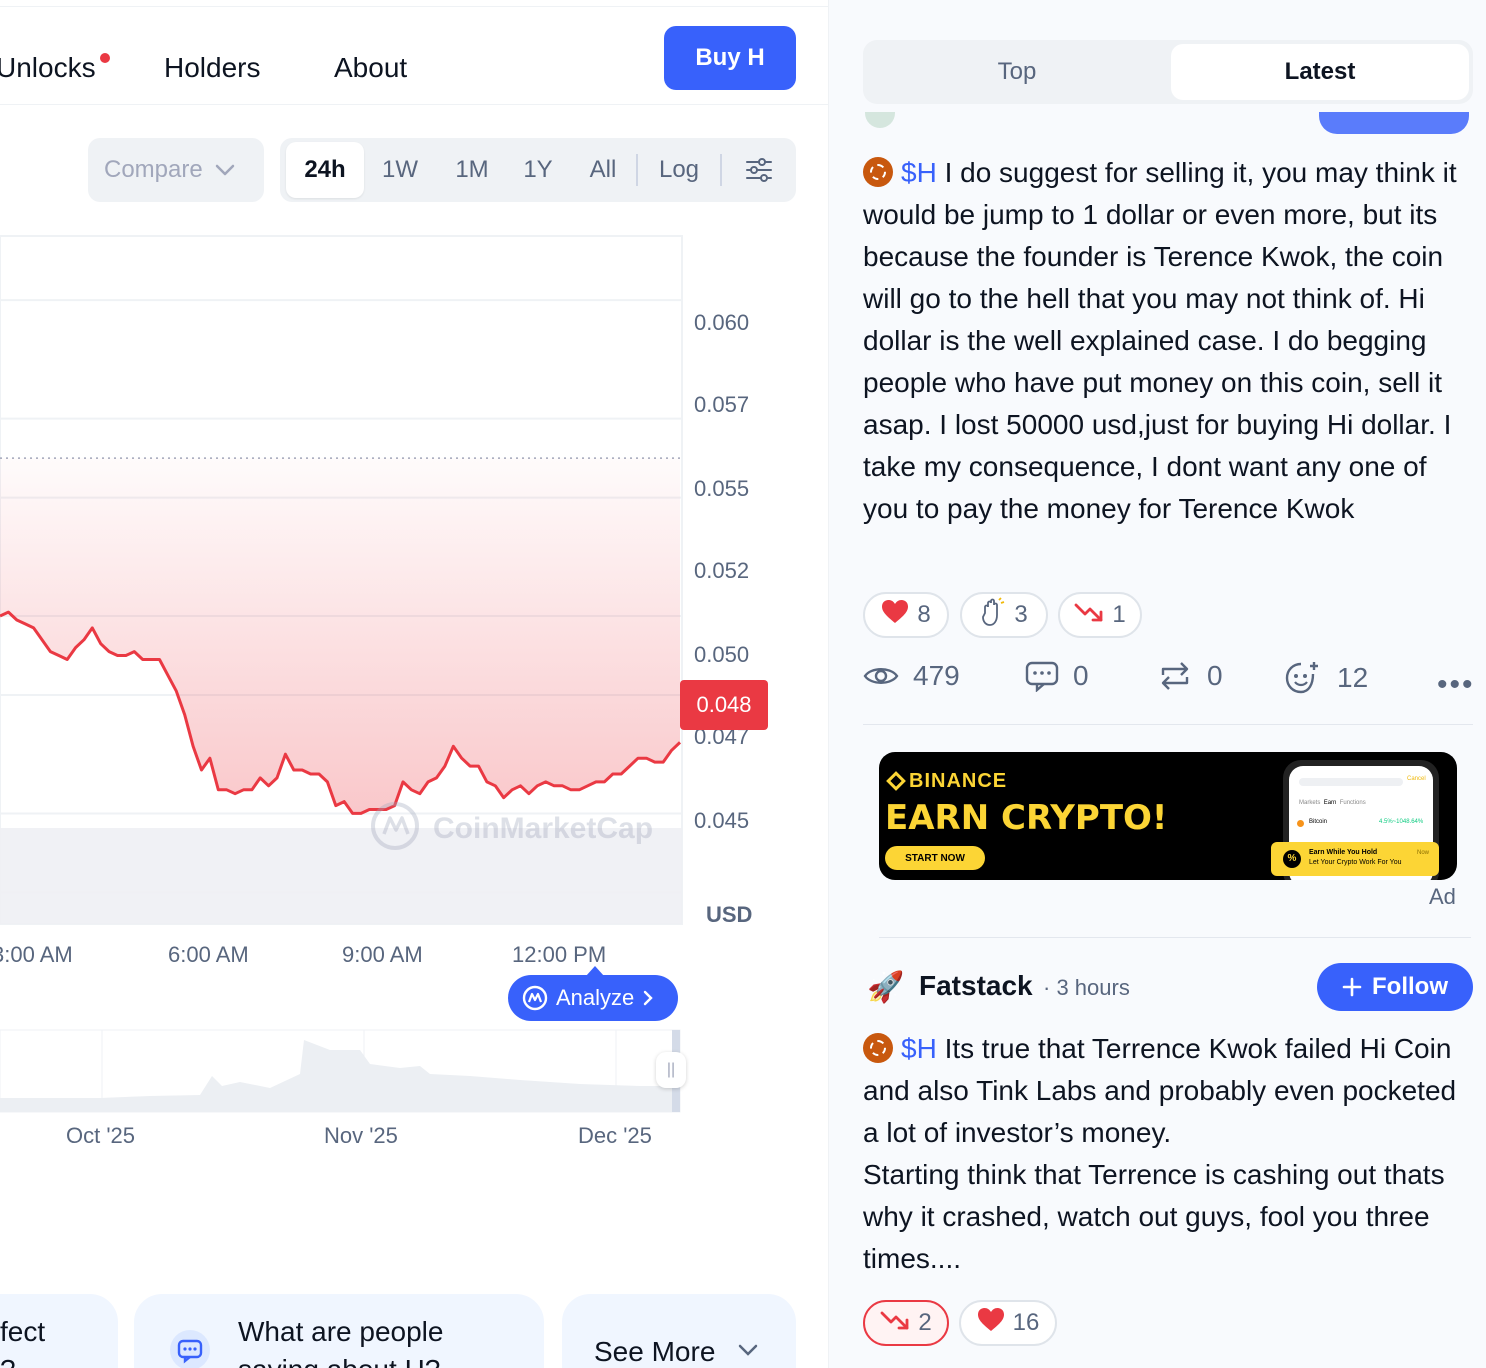 Image resolution: width=1486 pixels, height=1368 pixels. What do you see at coordinates (906, 1323) in the screenshot?
I see `reaction-bearish: 2` at bounding box center [906, 1323].